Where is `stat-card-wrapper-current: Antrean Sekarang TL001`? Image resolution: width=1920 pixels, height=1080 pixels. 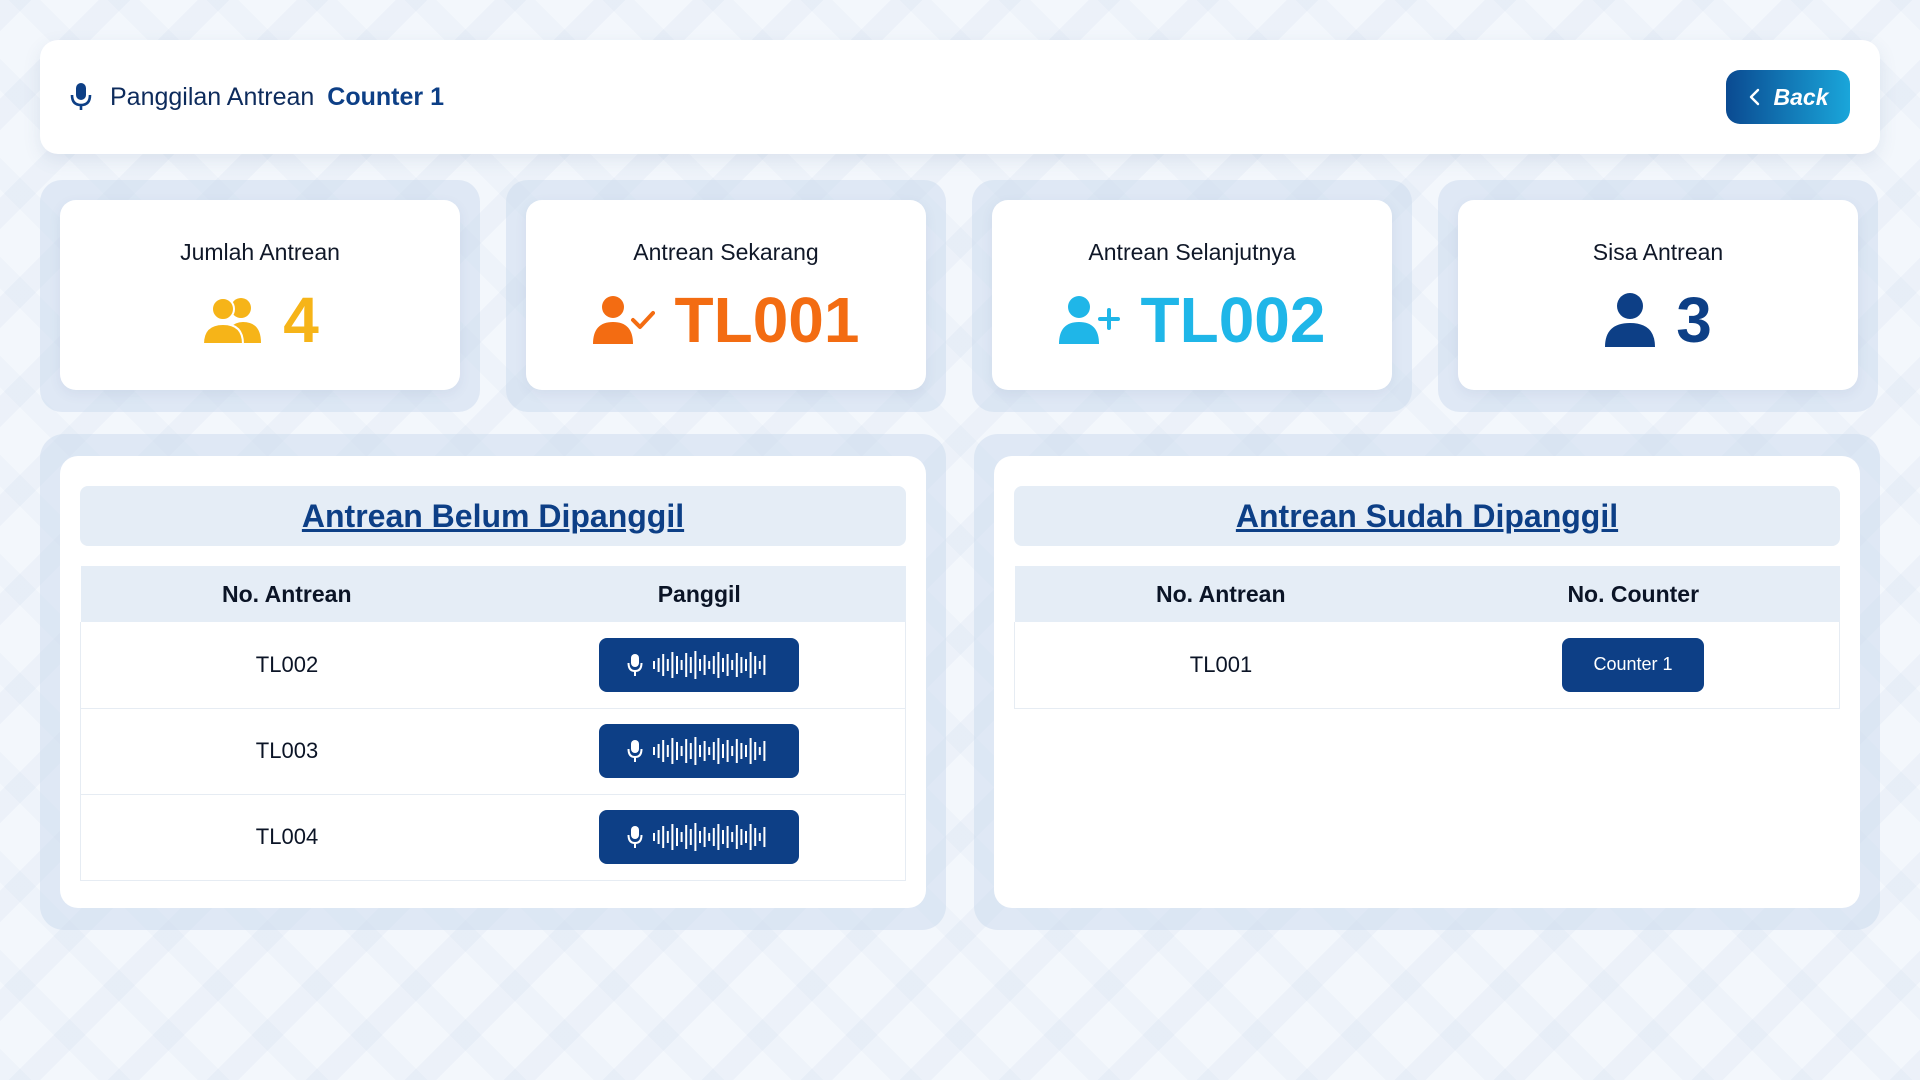 stat-card-wrapper-current: Antrean Sekarang TL001 is located at coordinates (726, 296).